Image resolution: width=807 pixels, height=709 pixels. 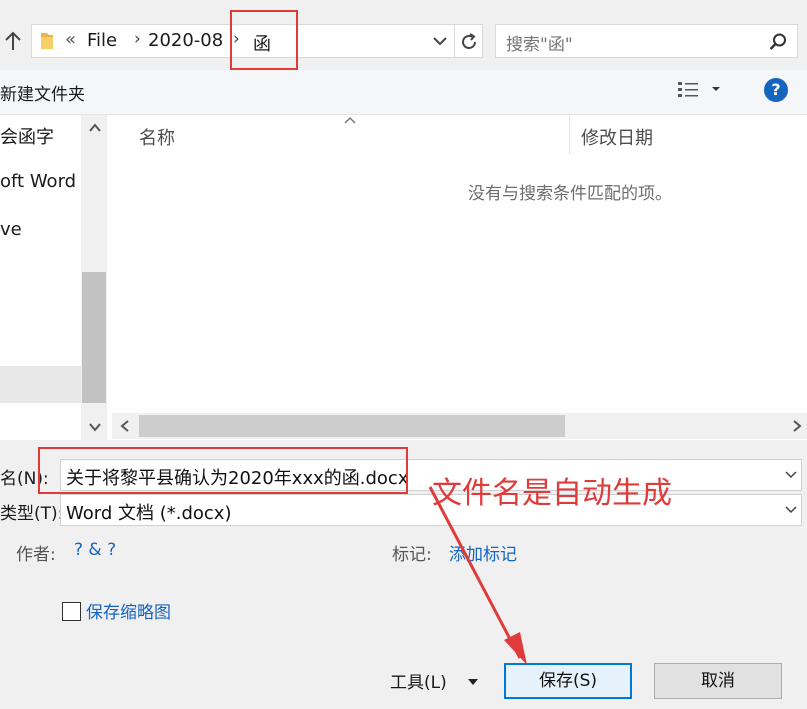 What do you see at coordinates (473, 682) in the screenshot?
I see `tools-dropdown-icon` at bounding box center [473, 682].